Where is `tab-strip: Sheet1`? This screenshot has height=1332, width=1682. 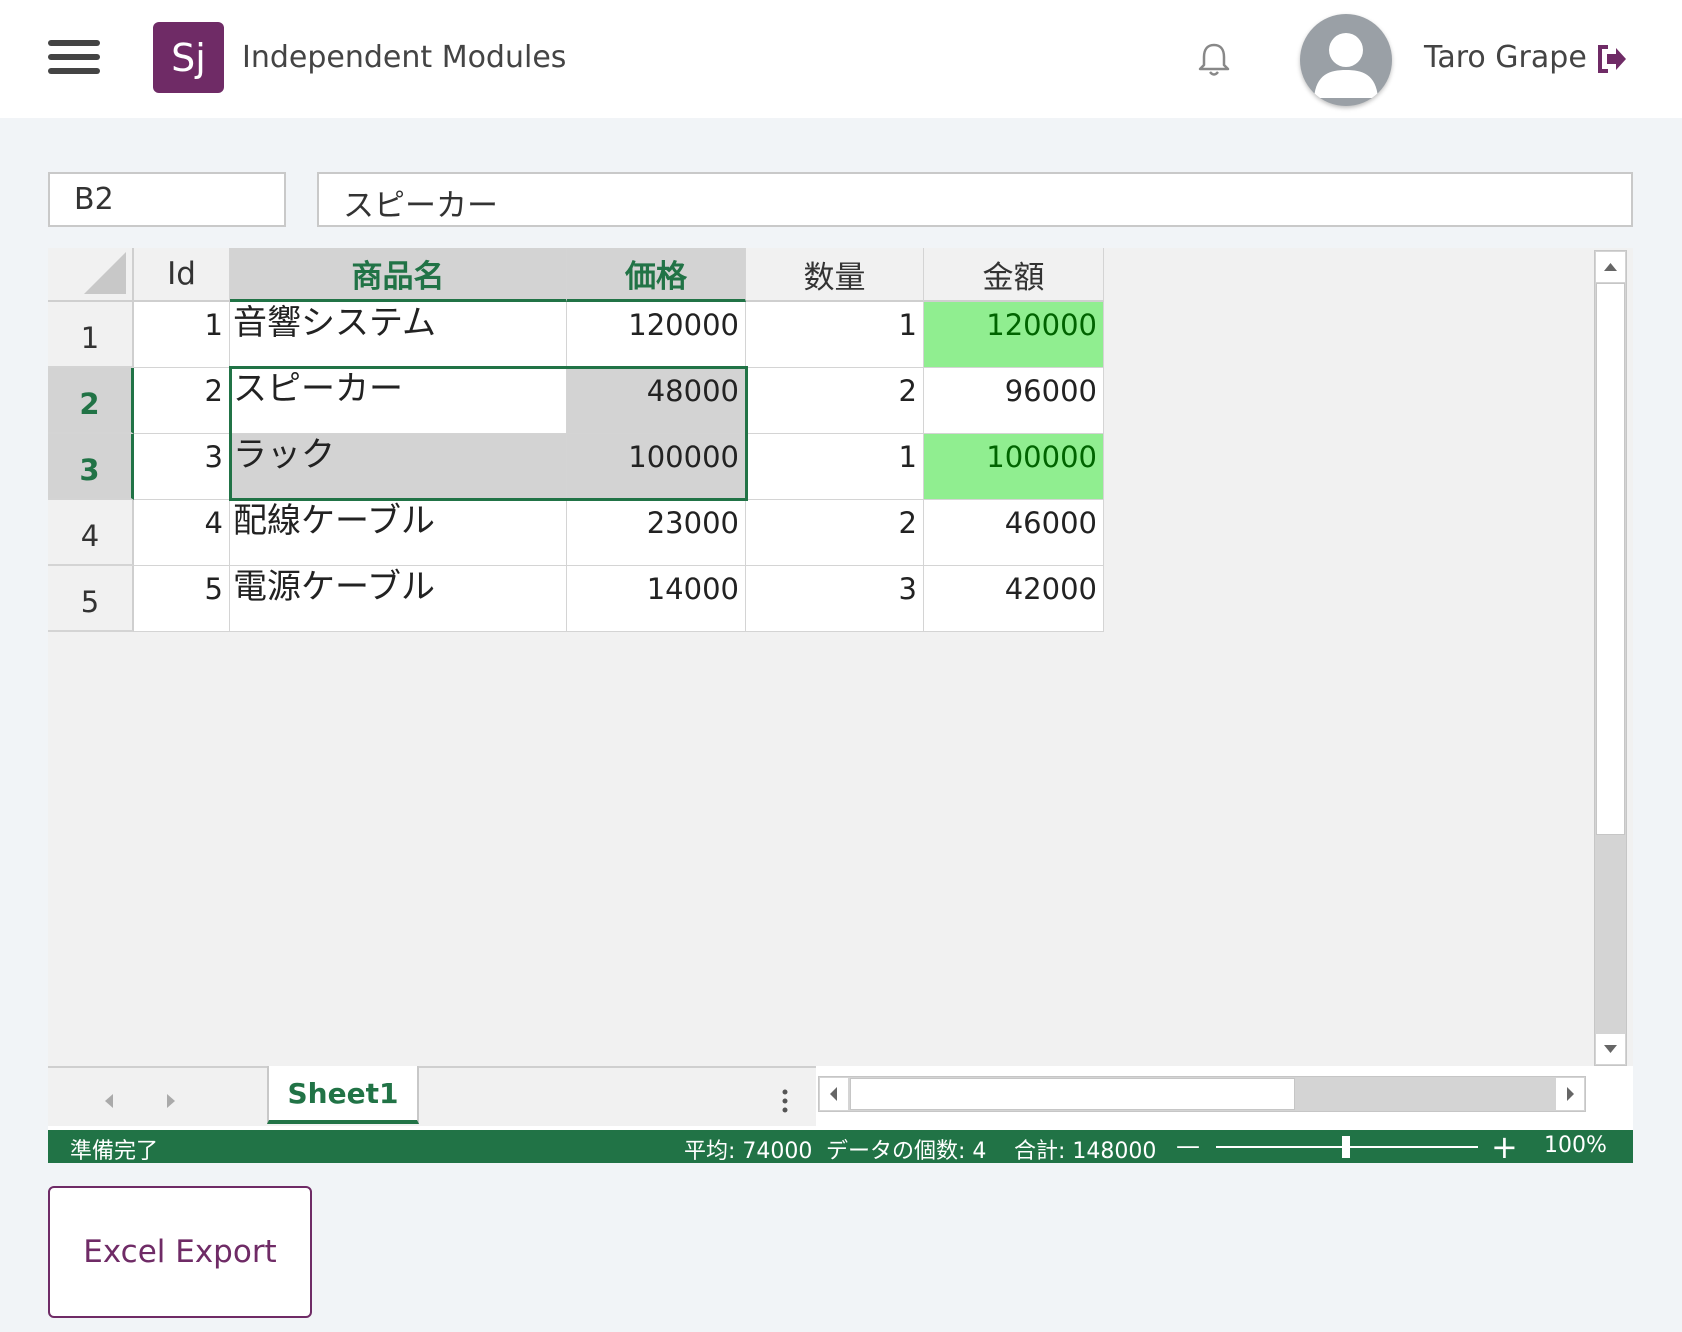 tab-strip: Sheet1 is located at coordinates (432, 1096).